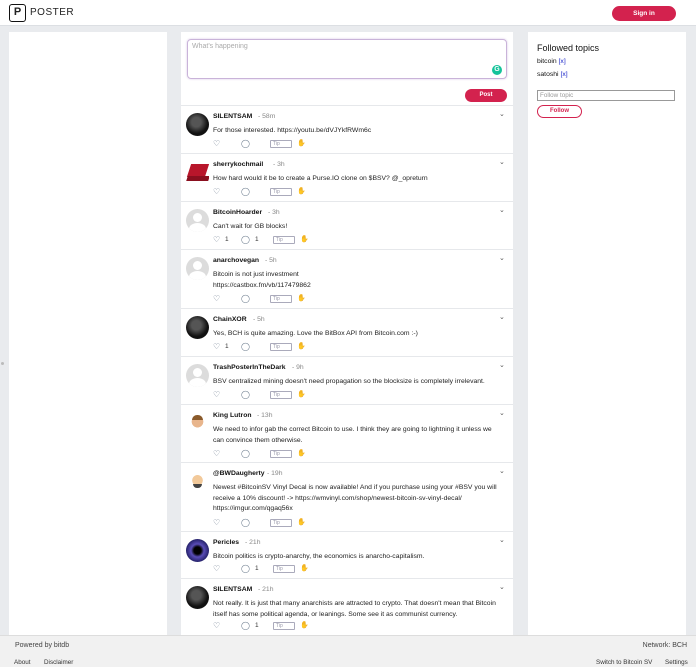  Describe the element at coordinates (624, 662) in the screenshot. I see `switch-network-link: Switch to Bitcoin SV` at that location.